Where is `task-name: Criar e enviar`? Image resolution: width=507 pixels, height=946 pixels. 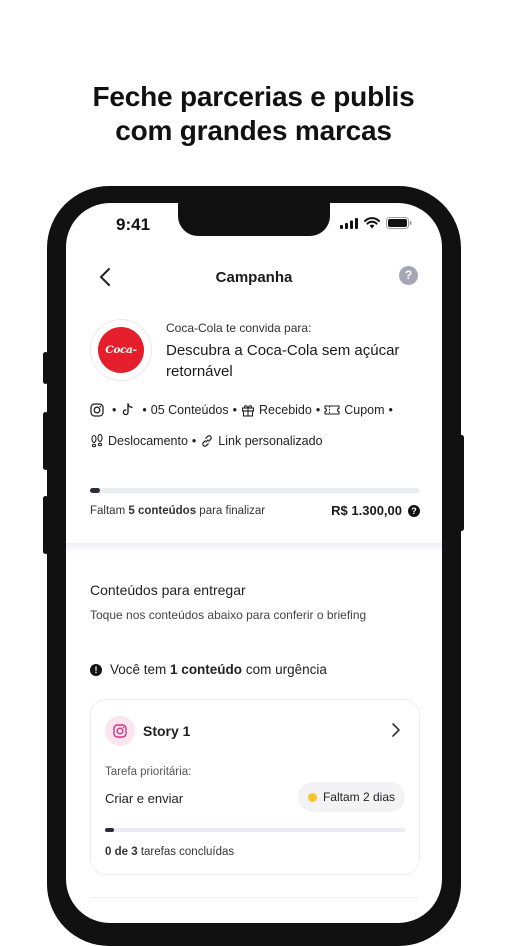 task-name: Criar e enviar is located at coordinates (144, 798).